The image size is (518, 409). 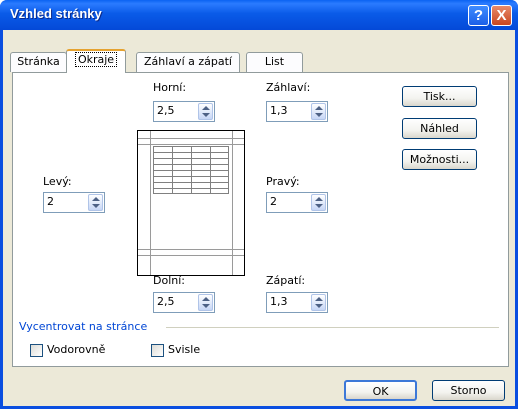 What do you see at coordinates (50, 201) in the screenshot?
I see `left-margin-value: 2` at bounding box center [50, 201].